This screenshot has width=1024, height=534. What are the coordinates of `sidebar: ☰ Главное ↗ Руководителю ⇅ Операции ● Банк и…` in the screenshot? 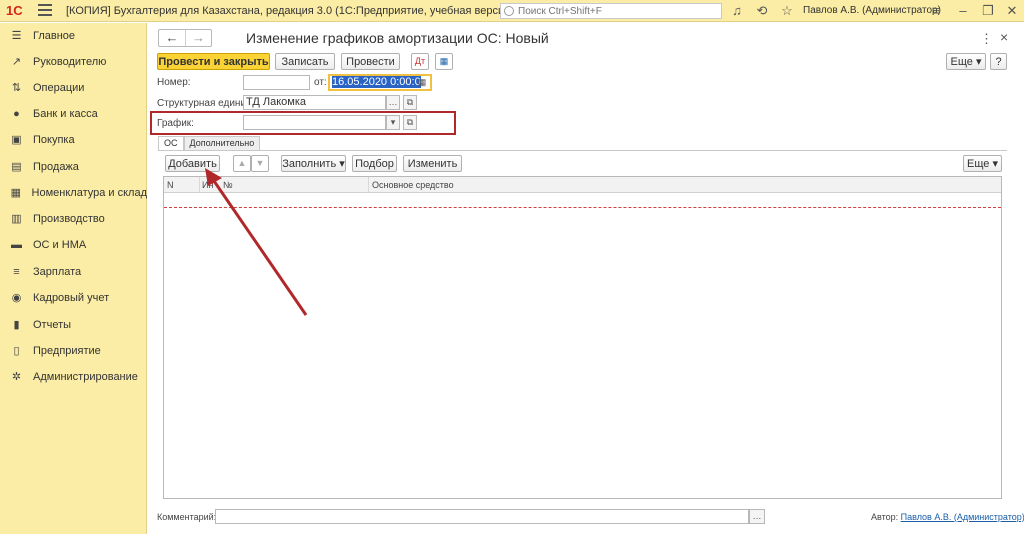 It's located at (73, 278).